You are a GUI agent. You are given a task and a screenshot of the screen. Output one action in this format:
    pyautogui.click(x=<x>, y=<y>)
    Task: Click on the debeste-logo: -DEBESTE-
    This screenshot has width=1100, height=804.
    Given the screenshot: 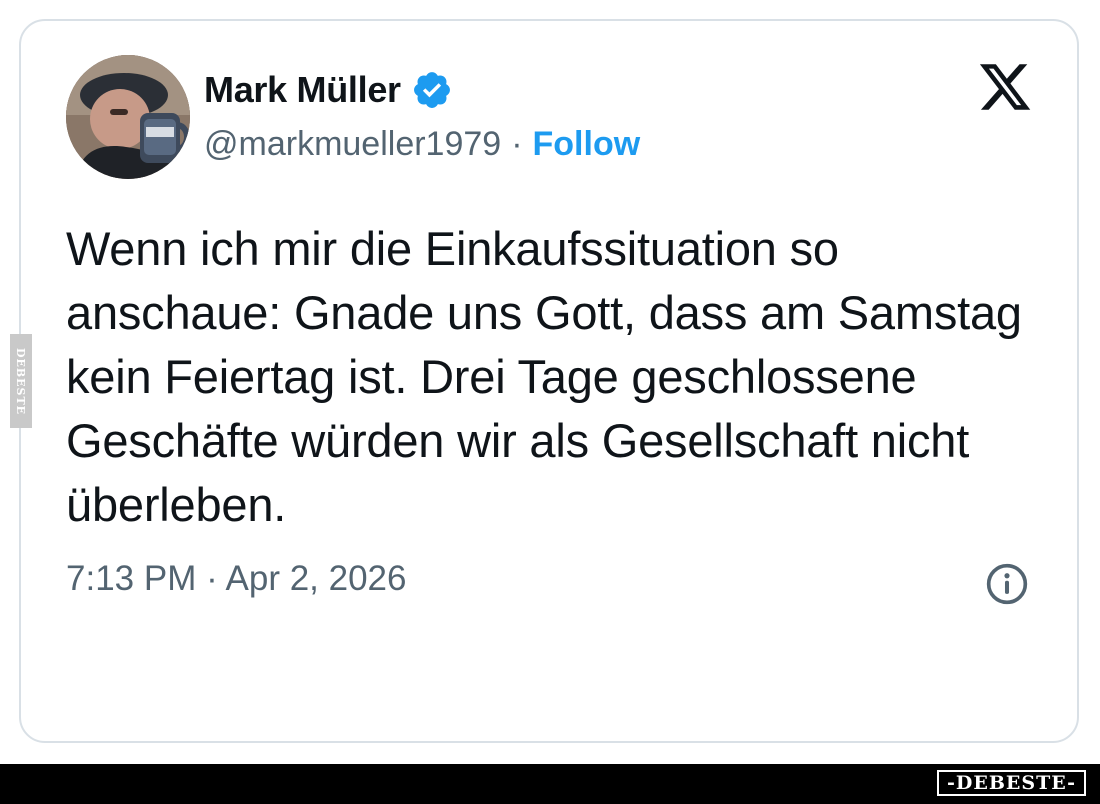 What is the action you would take?
    pyautogui.click(x=1011, y=783)
    